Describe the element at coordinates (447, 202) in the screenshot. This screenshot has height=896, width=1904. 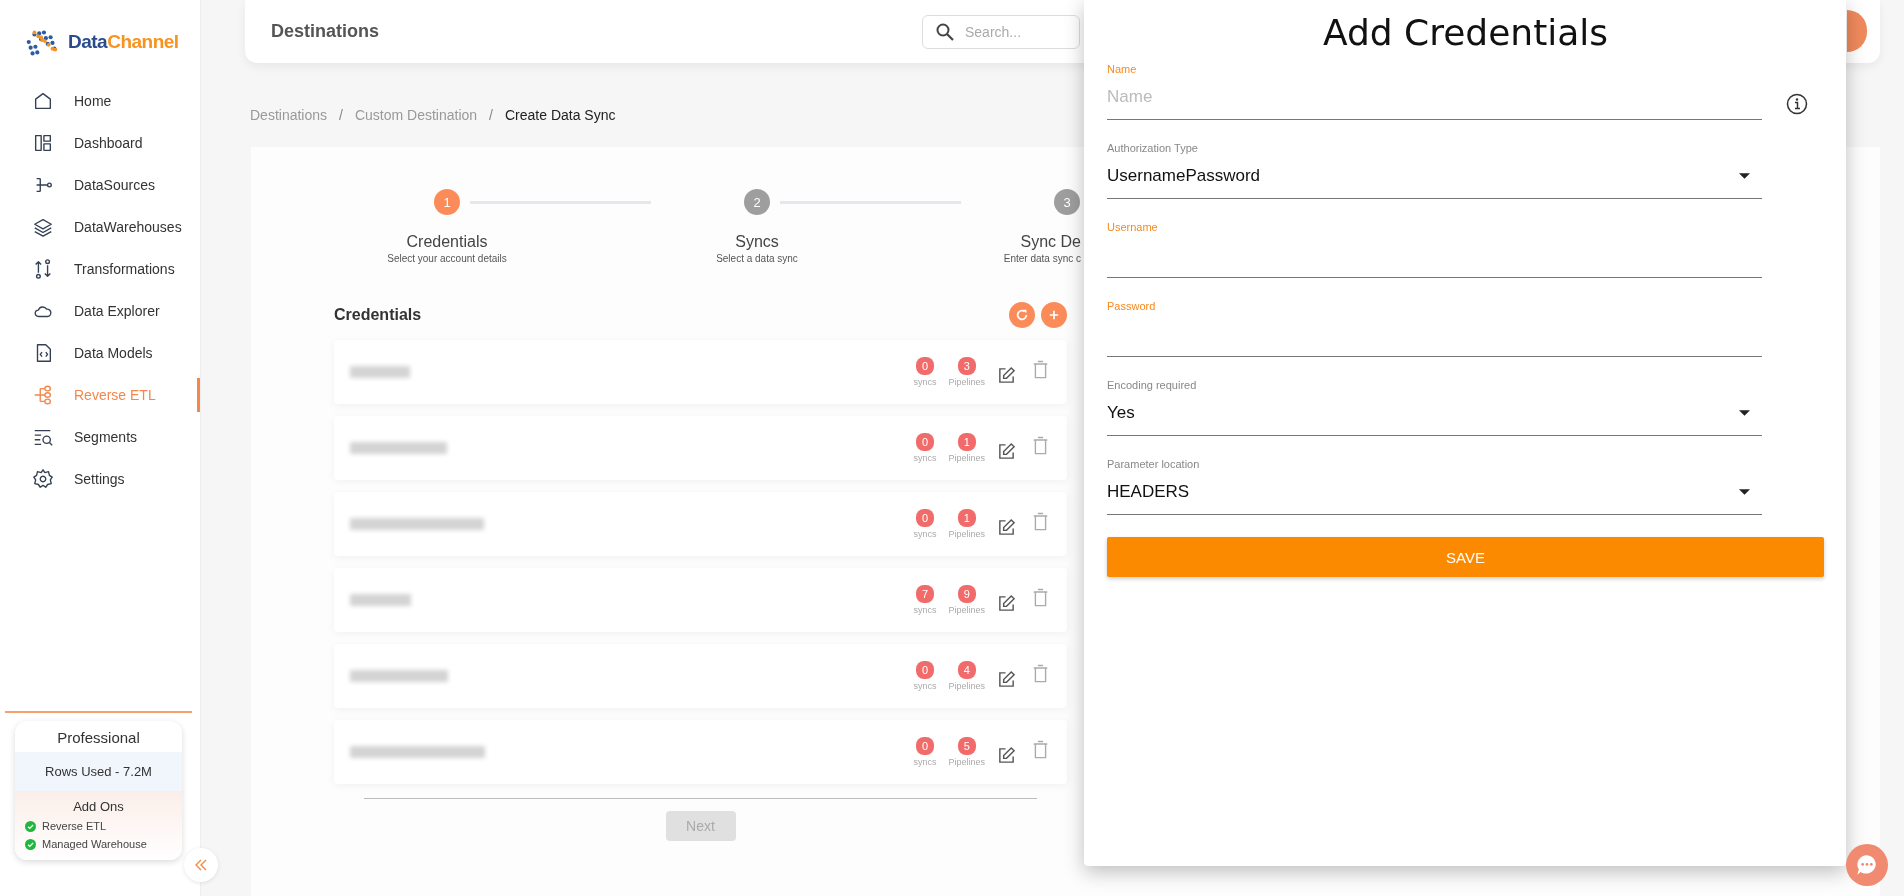
I see `step-number: 1` at that location.